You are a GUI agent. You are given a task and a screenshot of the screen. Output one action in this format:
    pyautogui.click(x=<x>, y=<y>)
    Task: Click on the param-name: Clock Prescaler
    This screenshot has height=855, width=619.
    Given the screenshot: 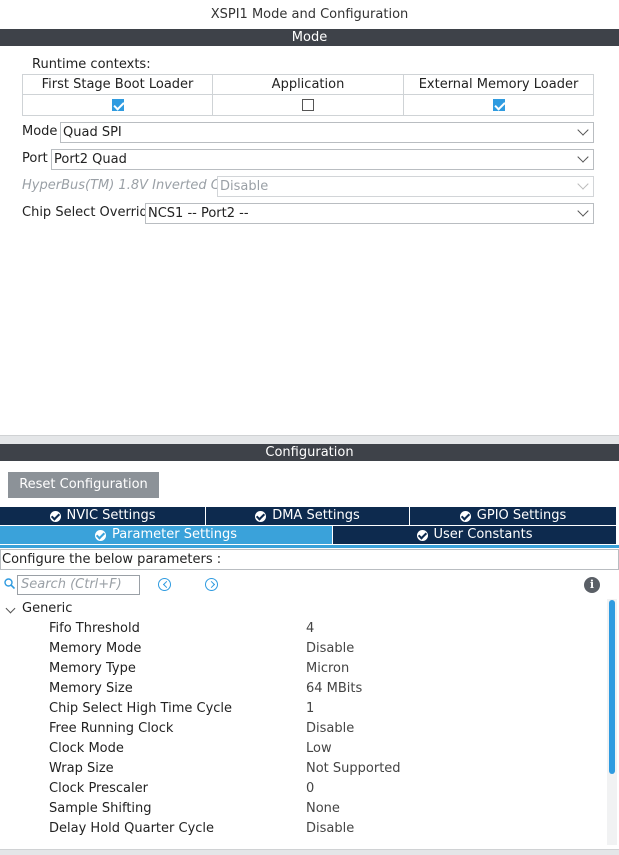 What is the action you would take?
    pyautogui.click(x=98, y=788)
    